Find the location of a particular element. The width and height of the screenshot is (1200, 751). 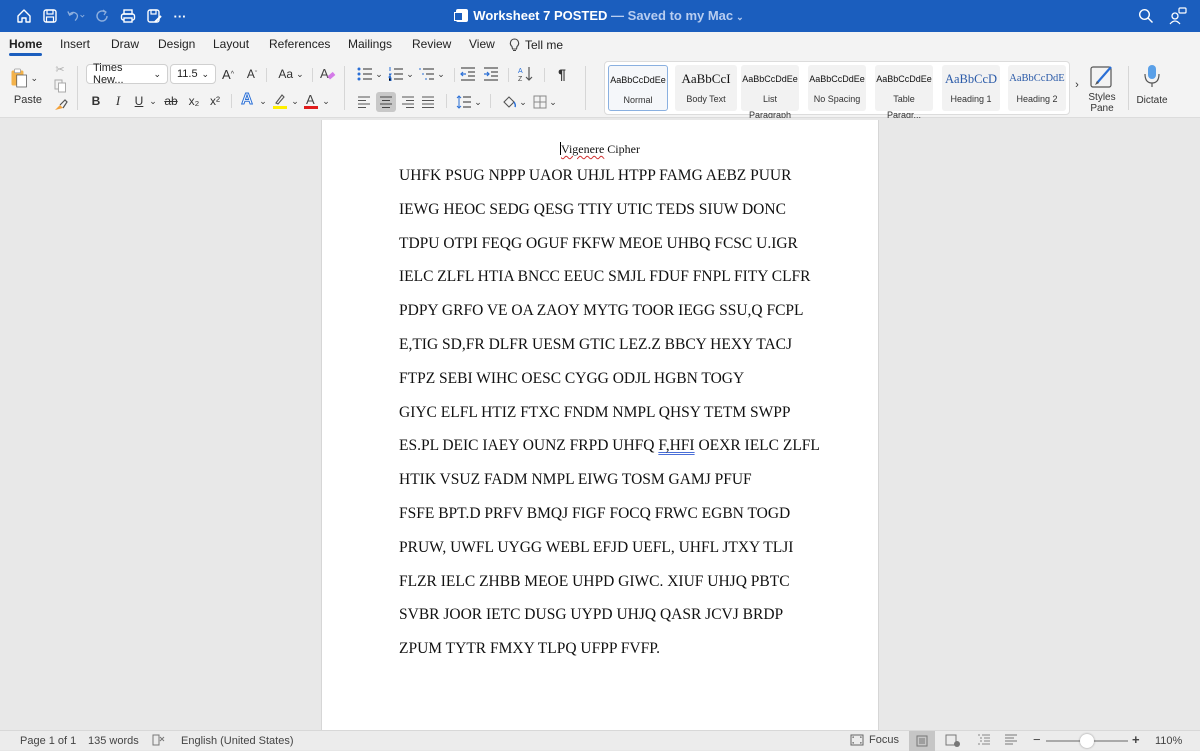

align-right-icon is located at coordinates (408, 102).